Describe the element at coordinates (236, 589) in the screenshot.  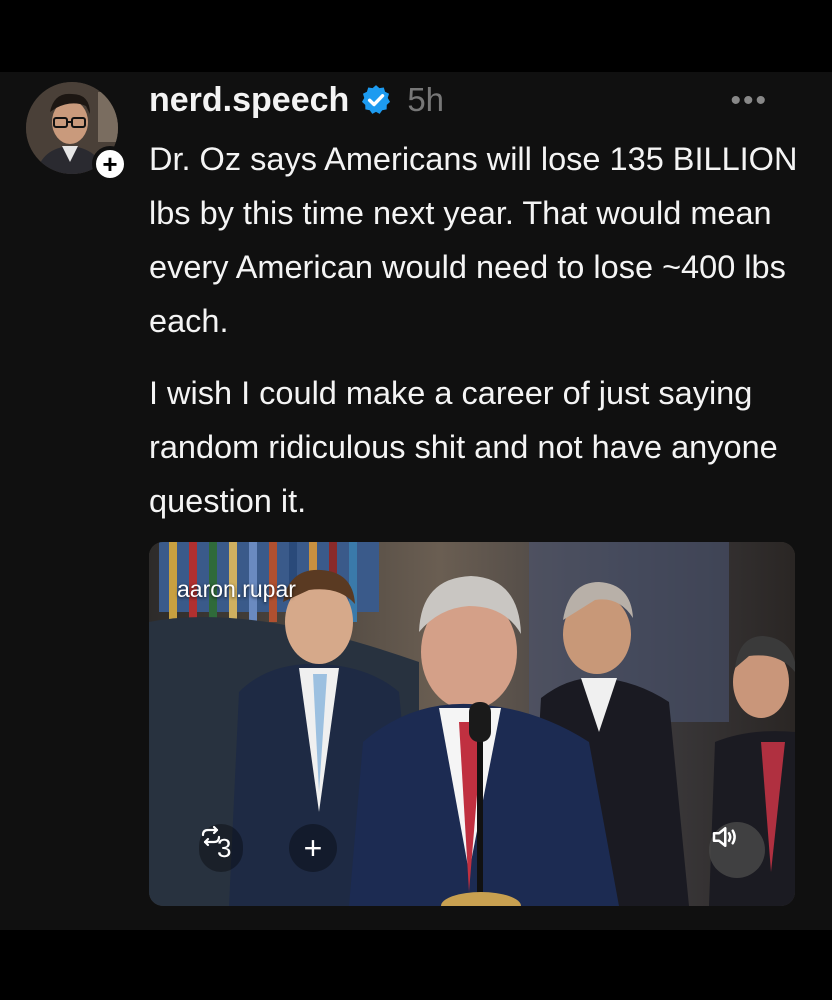
I see `watermark: aaron.rupar` at that location.